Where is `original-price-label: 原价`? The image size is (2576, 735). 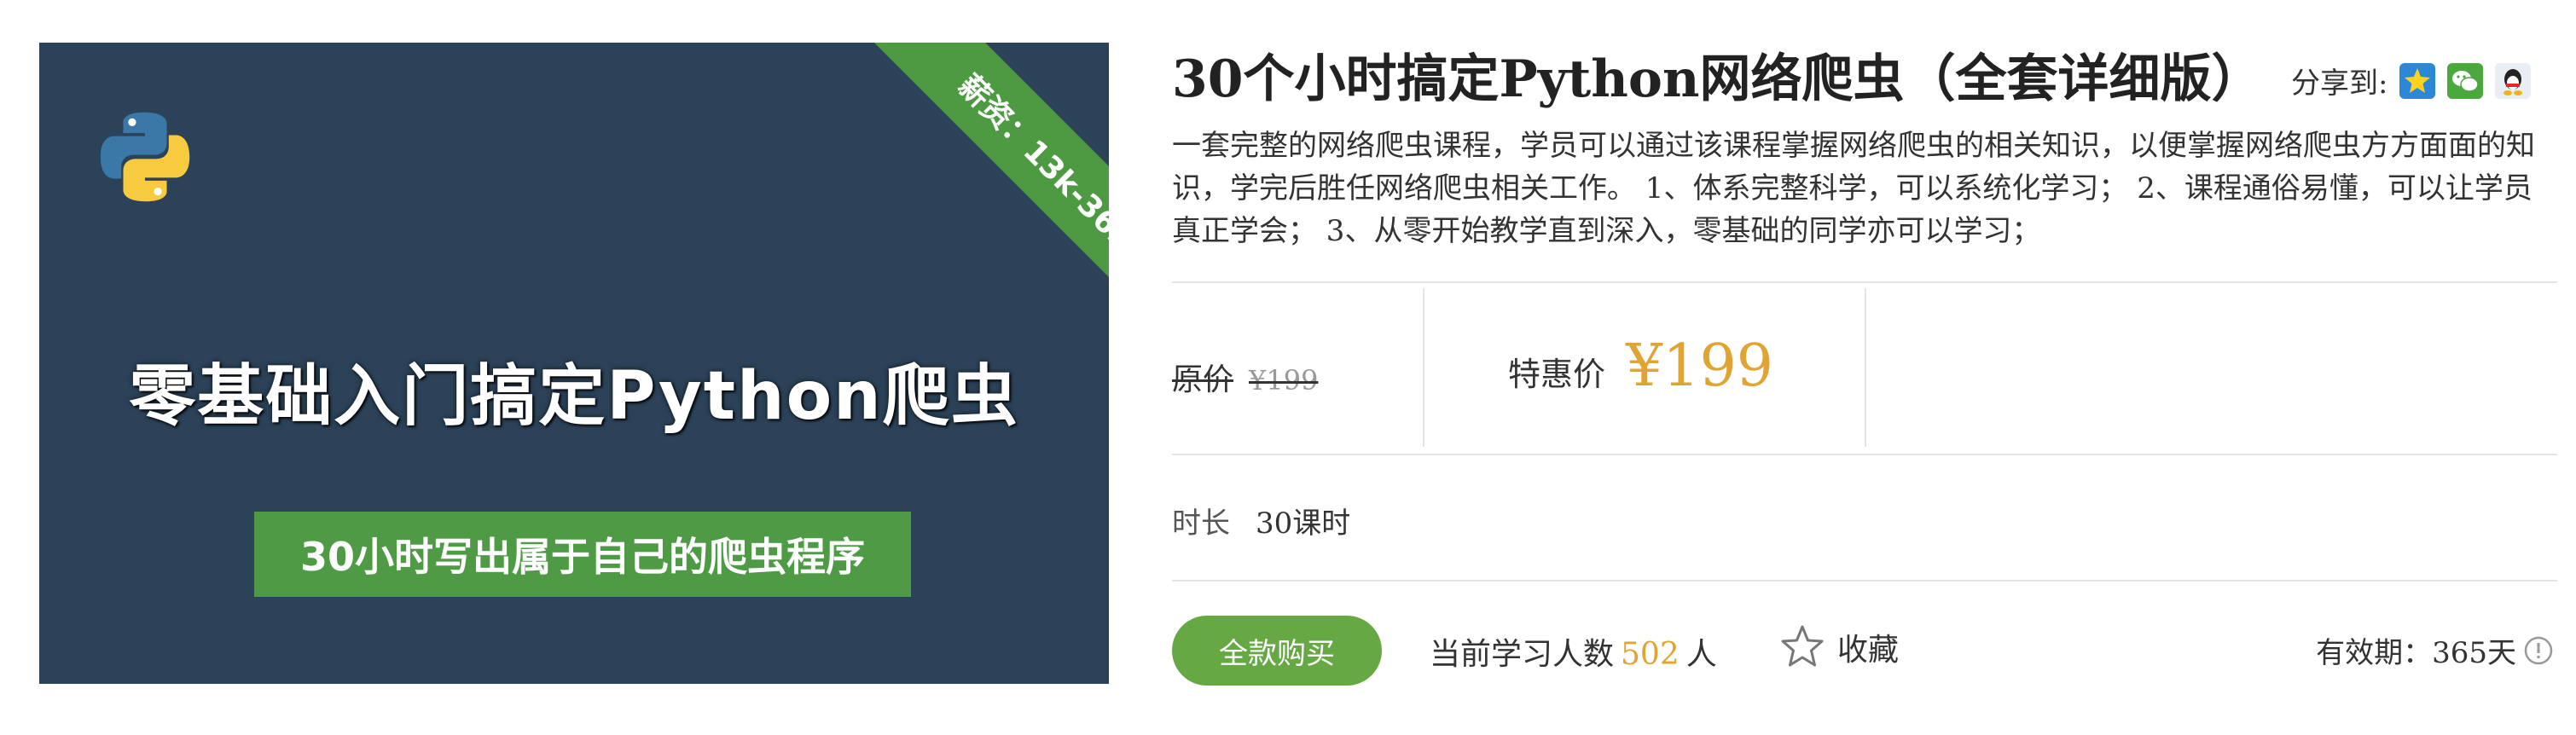
original-price-label: 原价 is located at coordinates (1203, 379).